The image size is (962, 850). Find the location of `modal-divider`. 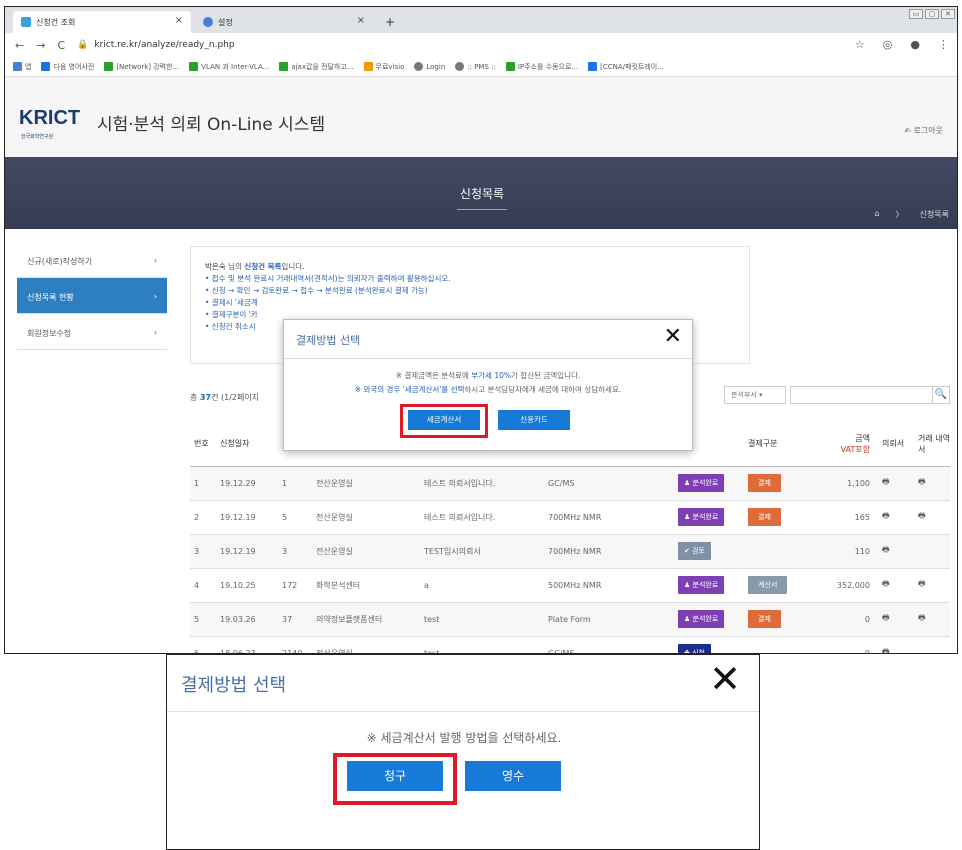

modal-divider is located at coordinates (463, 711).